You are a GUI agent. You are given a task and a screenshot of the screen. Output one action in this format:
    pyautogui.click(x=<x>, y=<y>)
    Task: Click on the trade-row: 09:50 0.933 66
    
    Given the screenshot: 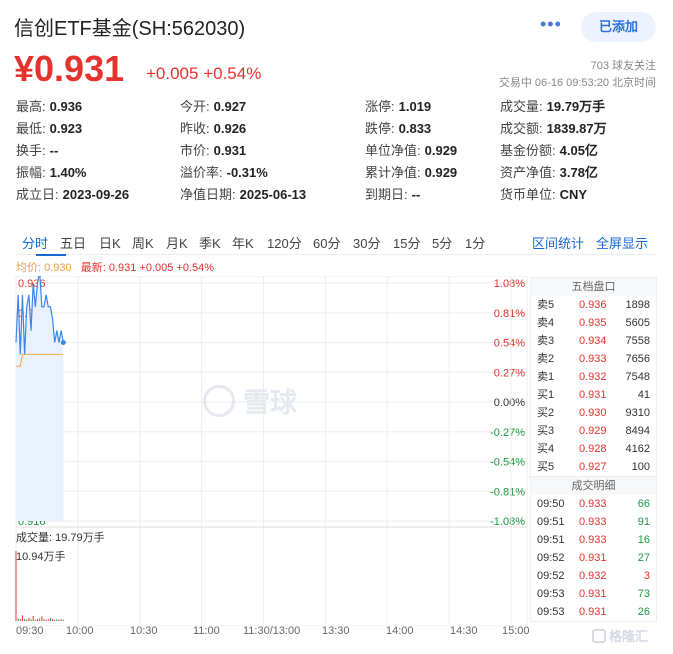 What is the action you would take?
    pyautogui.click(x=593, y=504)
    